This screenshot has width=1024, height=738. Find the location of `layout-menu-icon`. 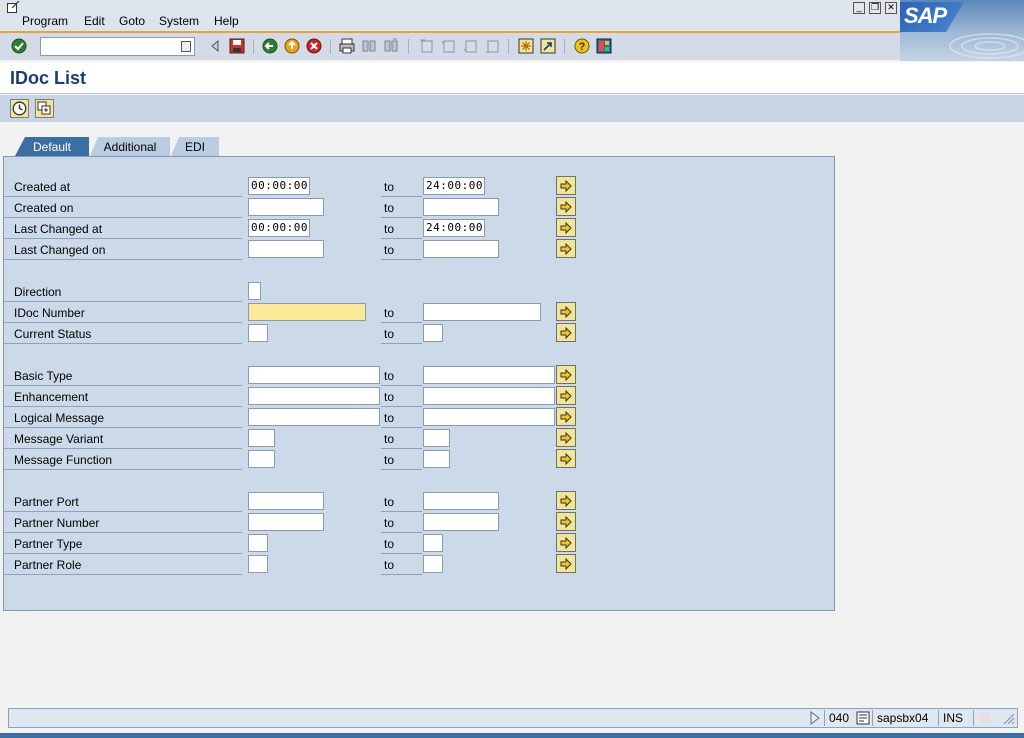

layout-menu-icon is located at coordinates (604, 46).